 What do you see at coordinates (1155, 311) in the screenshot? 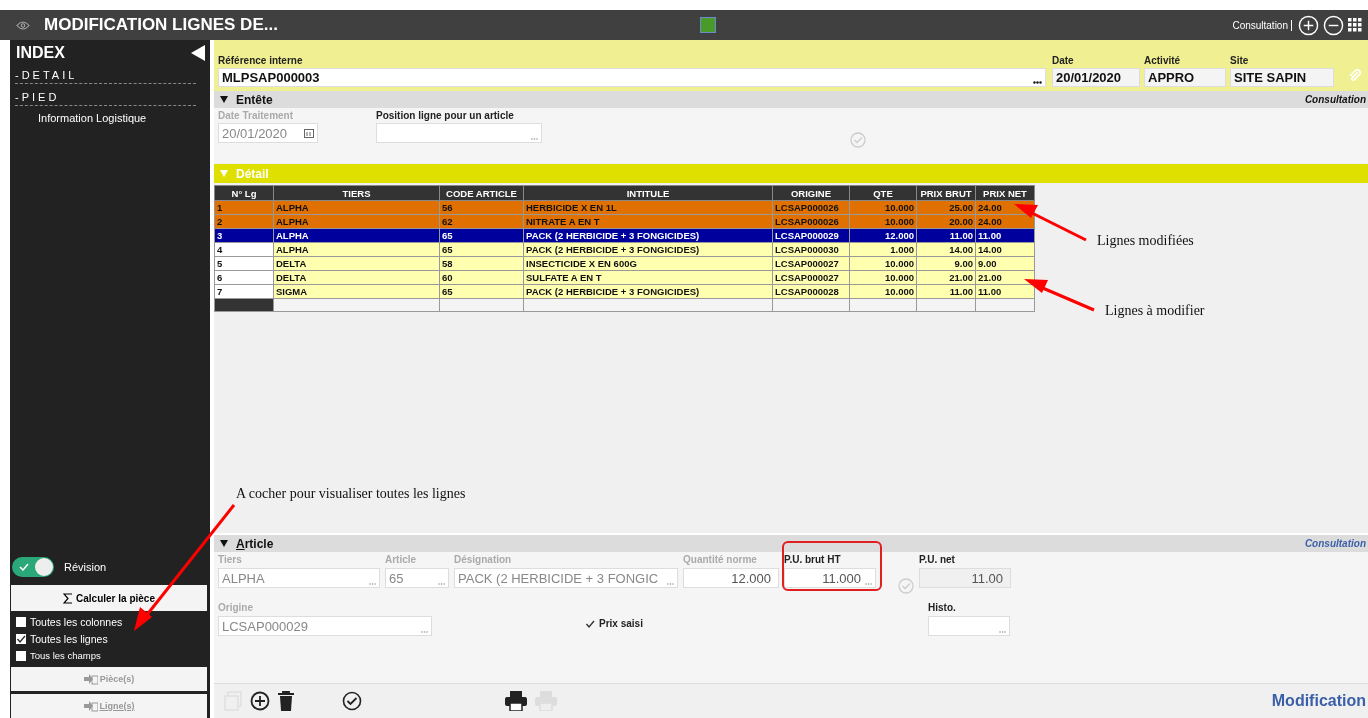
I see `annotation-text: Lignes à modifier` at bounding box center [1155, 311].